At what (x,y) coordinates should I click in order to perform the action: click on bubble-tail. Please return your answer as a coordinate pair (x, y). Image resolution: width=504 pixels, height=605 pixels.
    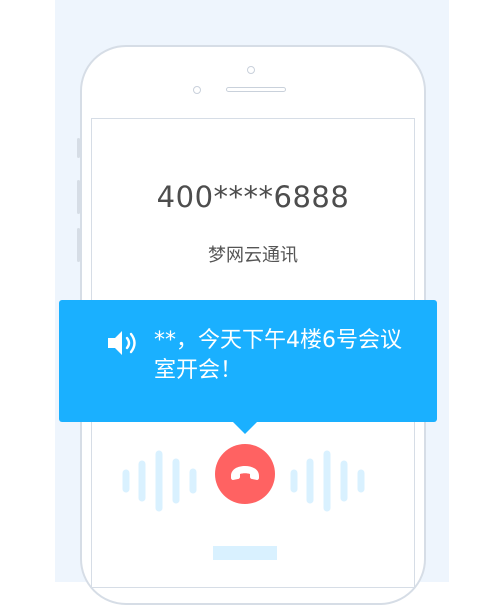
    Looking at the image, I should click on (245, 427).